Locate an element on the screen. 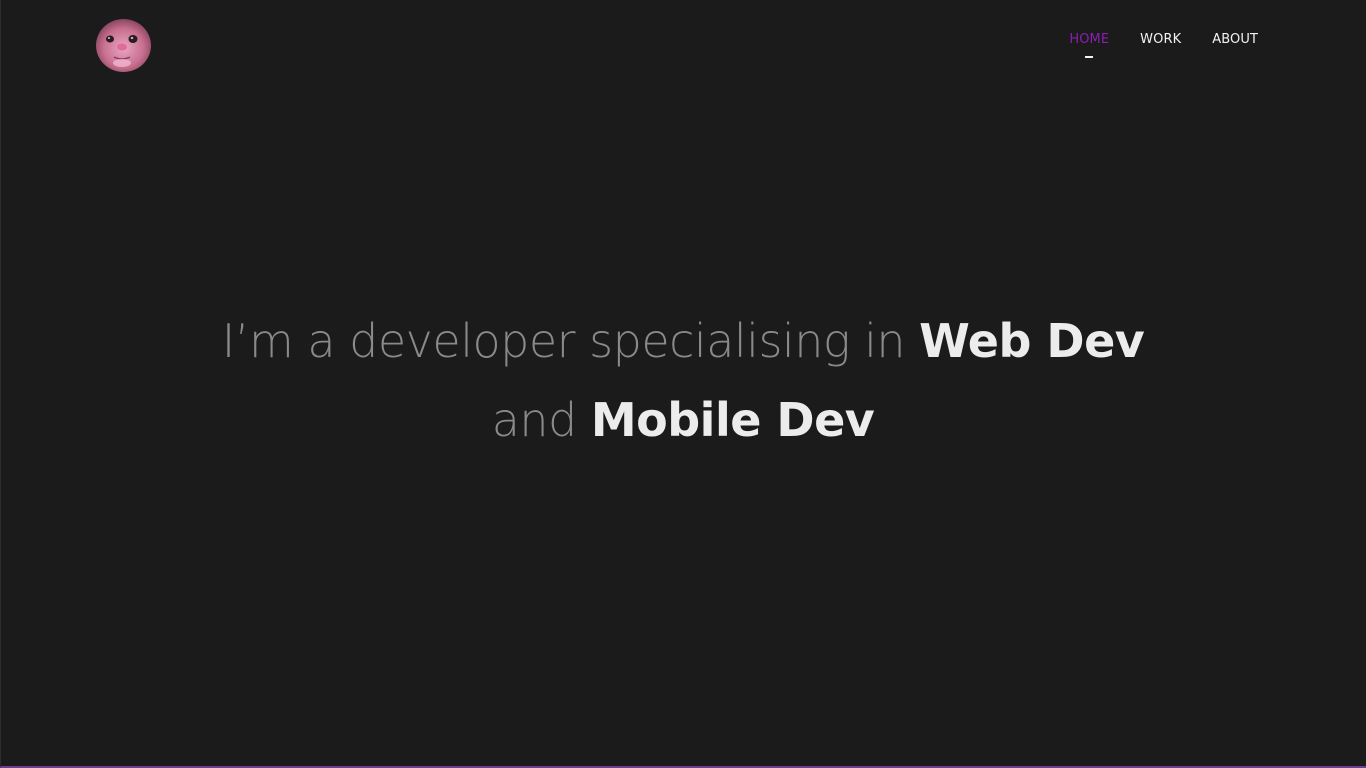 This screenshot has height=768, width=1366. hero-and-text: and is located at coordinates (541, 420).